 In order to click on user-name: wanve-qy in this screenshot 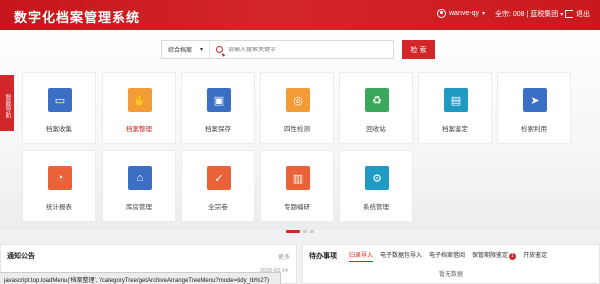, I will do `click(464, 13)`.